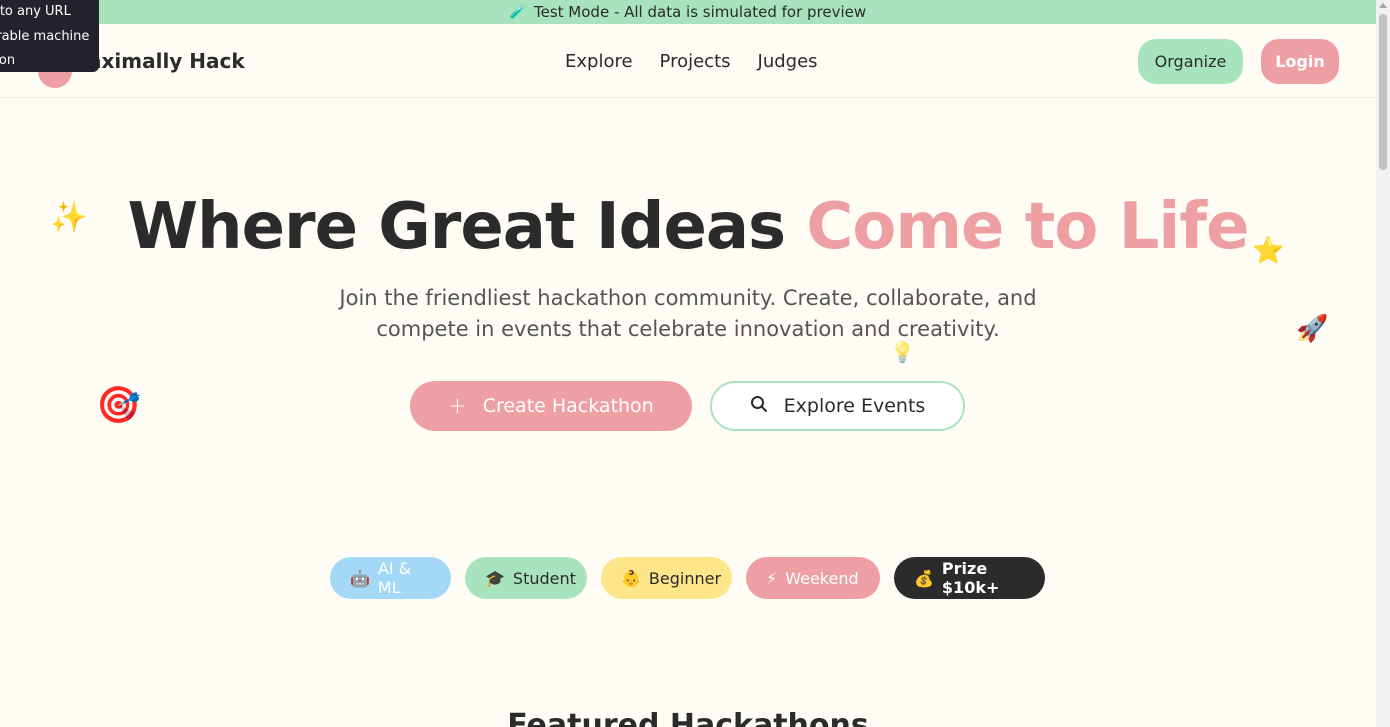 This screenshot has width=1390, height=727. What do you see at coordinates (457, 406) in the screenshot?
I see `plus-icon: +` at bounding box center [457, 406].